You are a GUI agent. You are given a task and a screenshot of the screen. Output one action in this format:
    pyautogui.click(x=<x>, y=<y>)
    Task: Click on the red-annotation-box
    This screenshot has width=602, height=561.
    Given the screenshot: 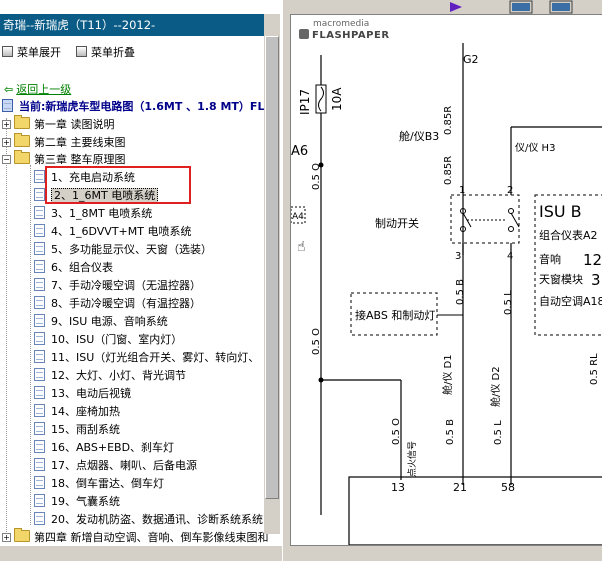 What is the action you would take?
    pyautogui.click(x=118, y=185)
    